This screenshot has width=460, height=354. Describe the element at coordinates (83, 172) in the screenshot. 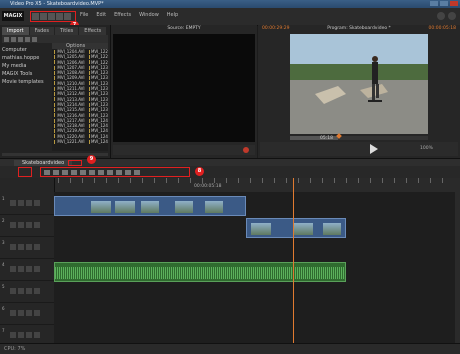

I see `trim-tool-icon` at that location.